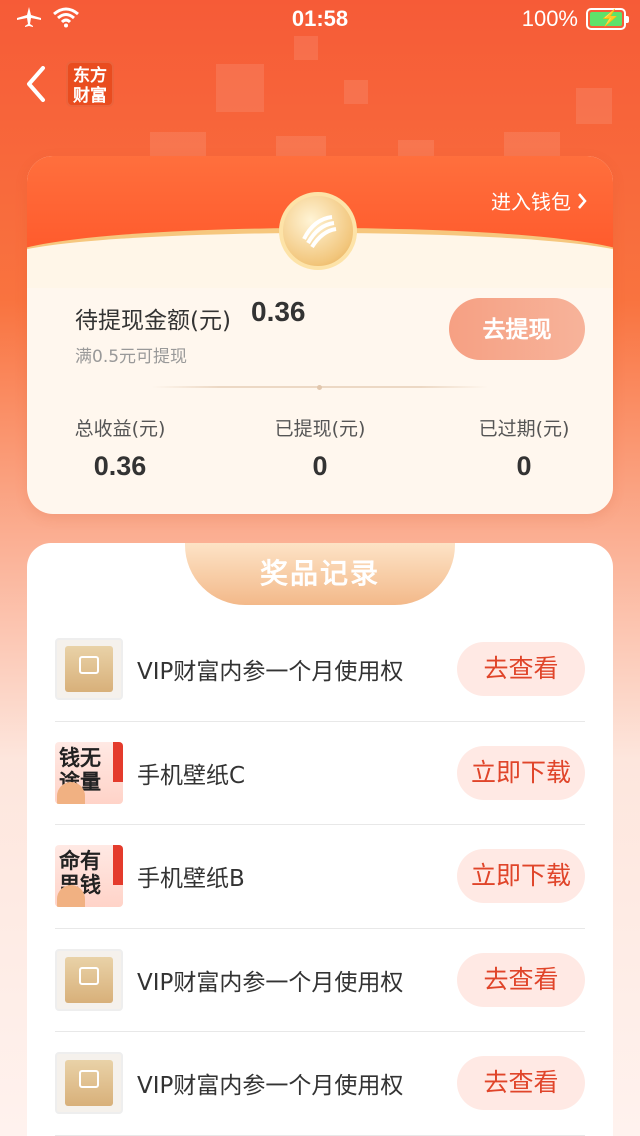  I want to click on stat-total-earnings: 总收益(元) 0.36, so click(120, 448).